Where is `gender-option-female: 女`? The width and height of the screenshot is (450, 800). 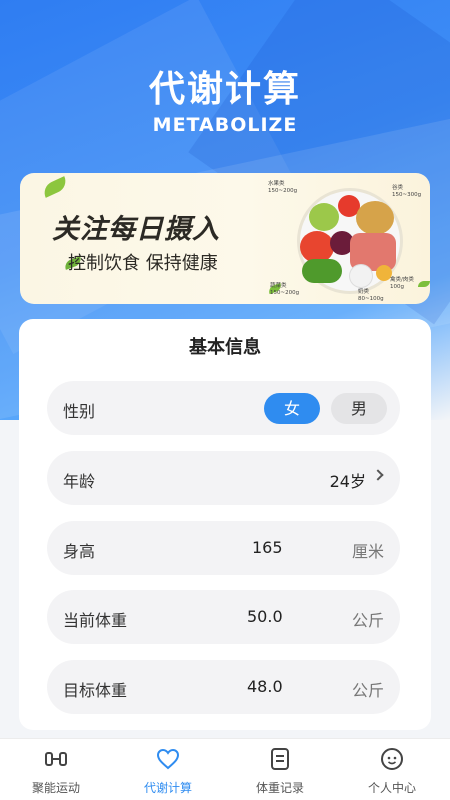 gender-option-female: 女 is located at coordinates (292, 408).